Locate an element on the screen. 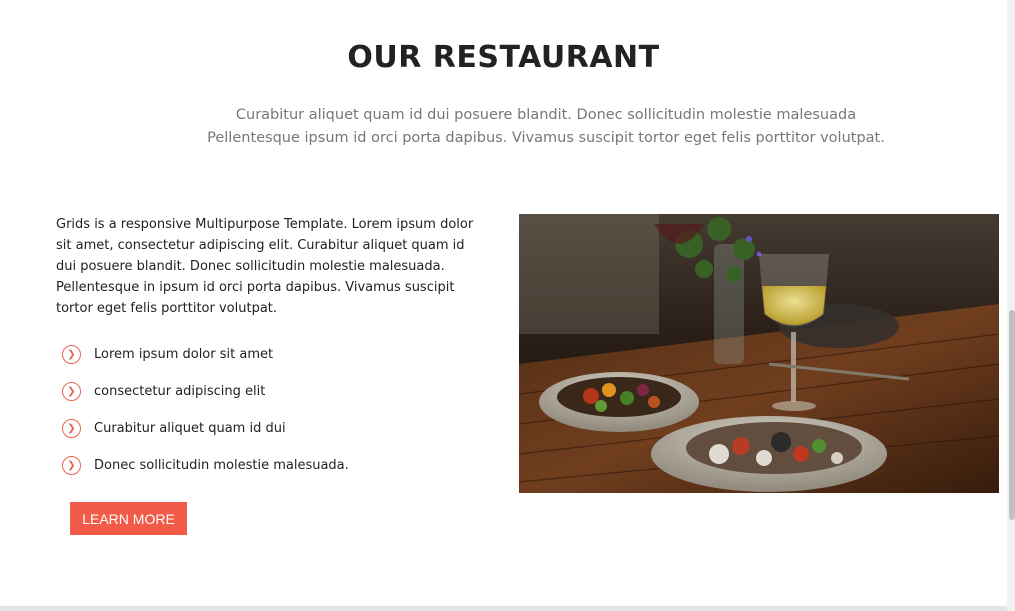 The image size is (1015, 611). feature-item: ❯ Curabitur aliquet quam id dui is located at coordinates (205, 428).